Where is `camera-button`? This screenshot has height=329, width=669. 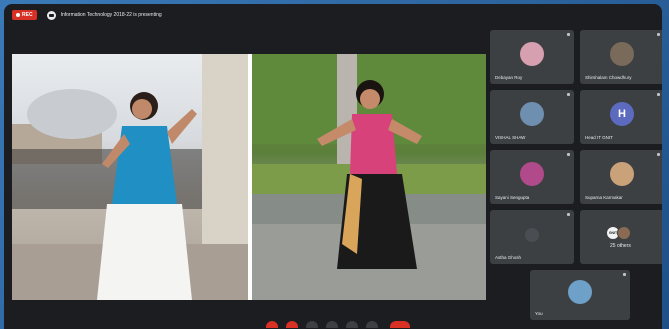 camera-button is located at coordinates (292, 324).